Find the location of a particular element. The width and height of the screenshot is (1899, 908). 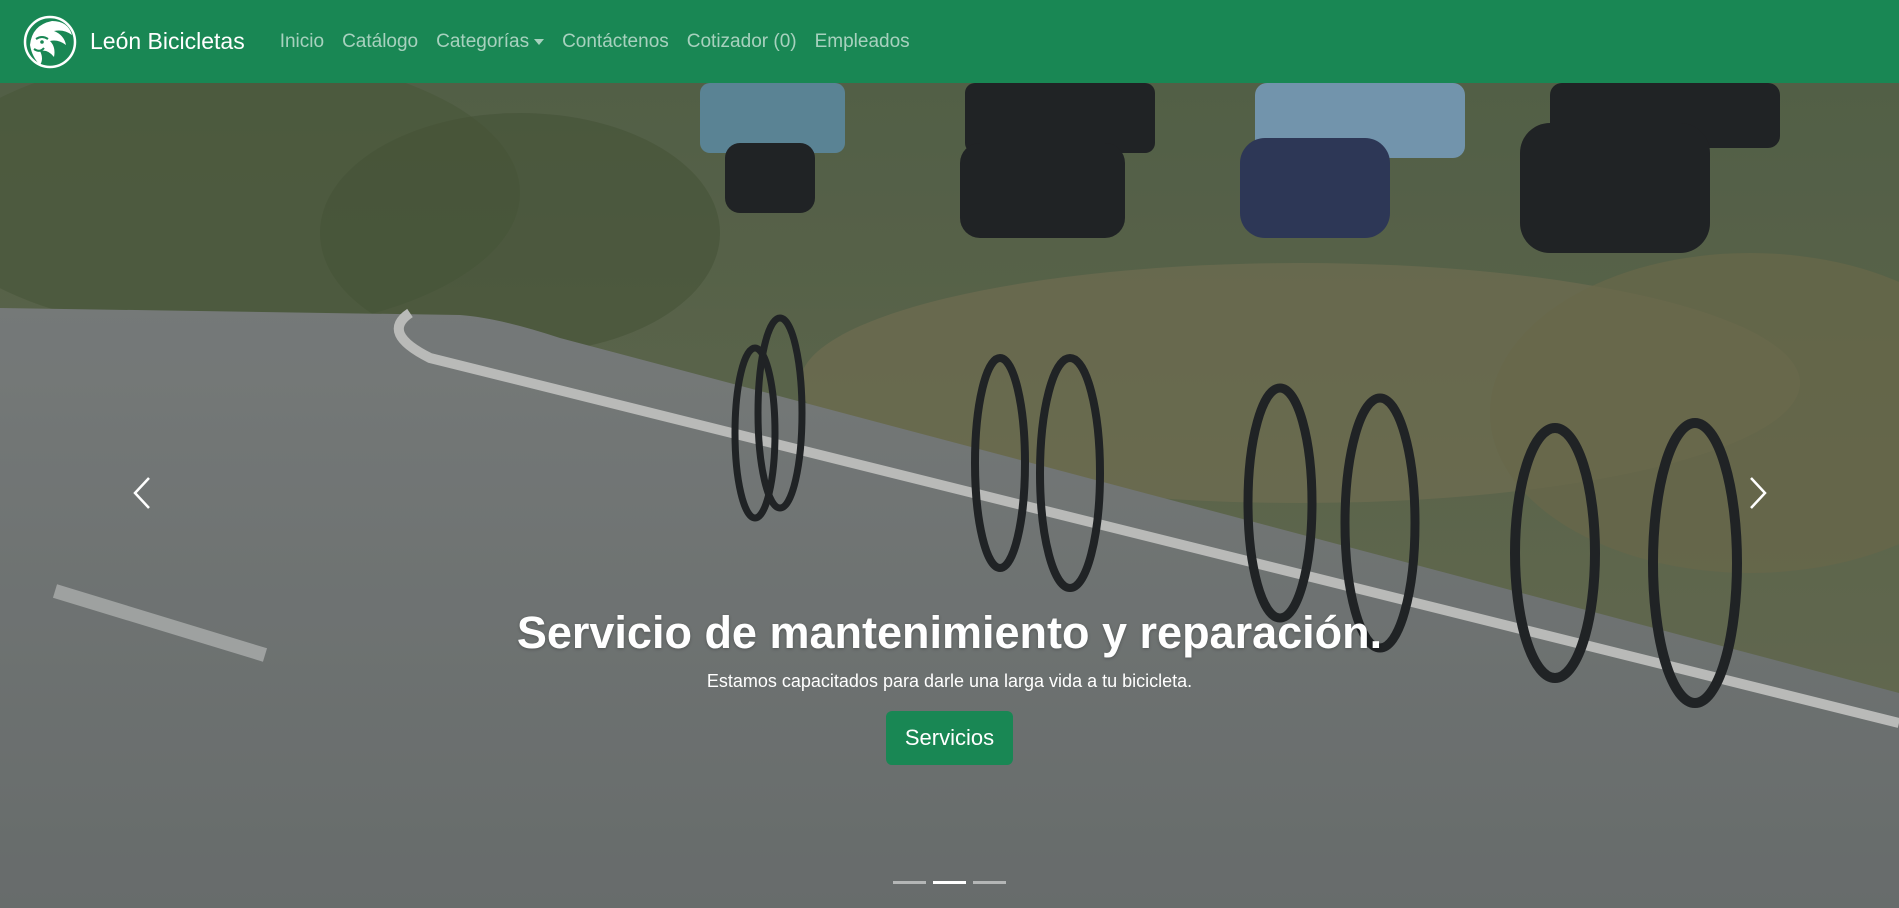

nav-link-contactenos: Contáctenos is located at coordinates (615, 42).